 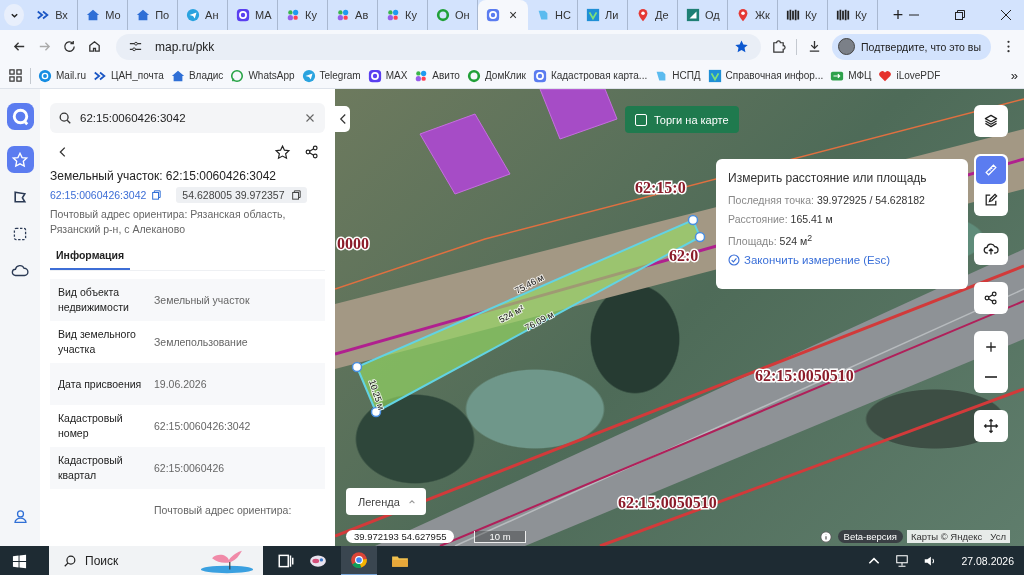 What do you see at coordinates (742, 46) in the screenshot?
I see `bookmark-star-icon` at bounding box center [742, 46].